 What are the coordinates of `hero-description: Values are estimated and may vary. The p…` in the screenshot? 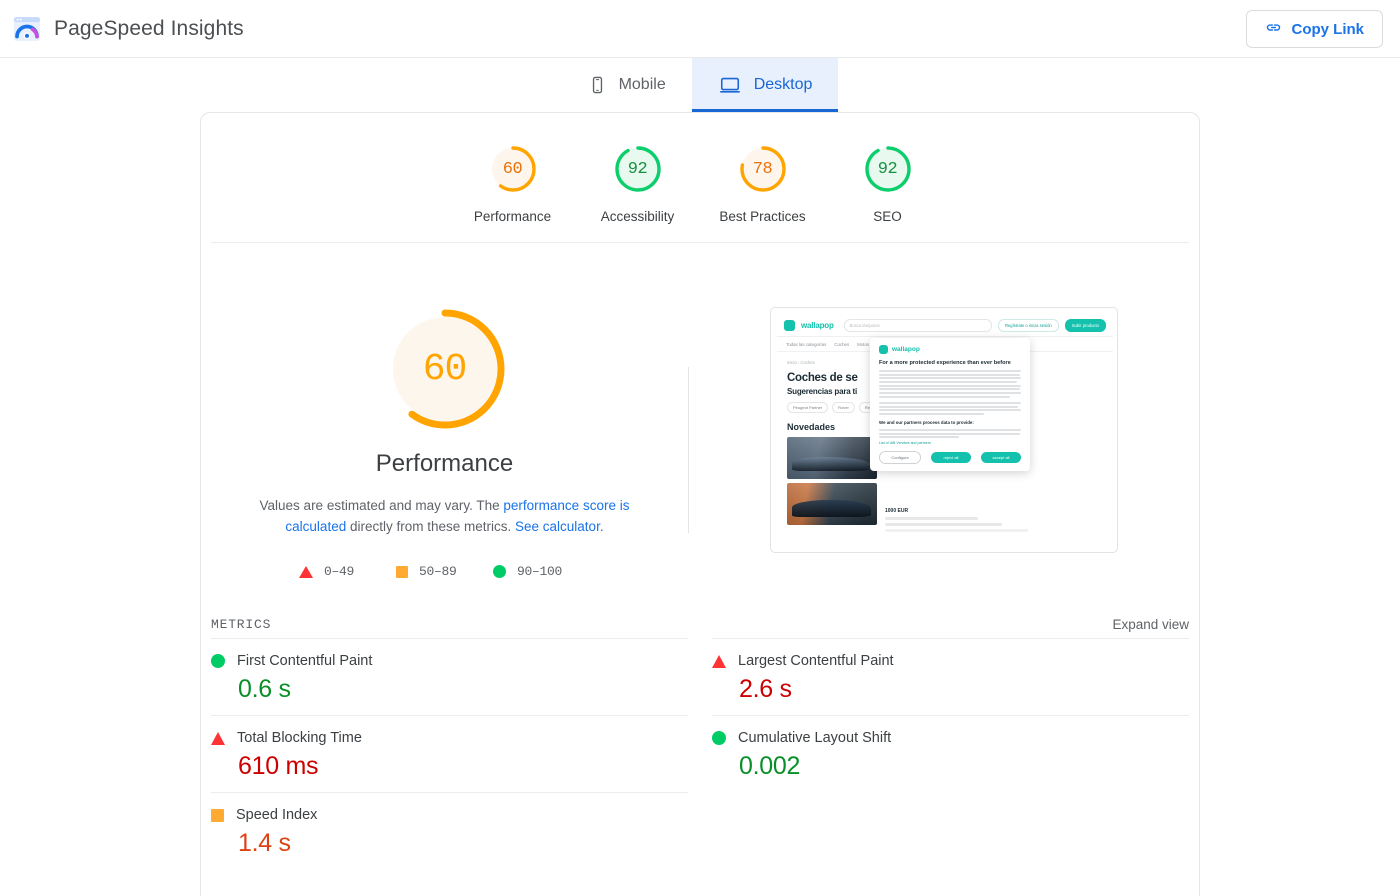 It's located at (445, 516).